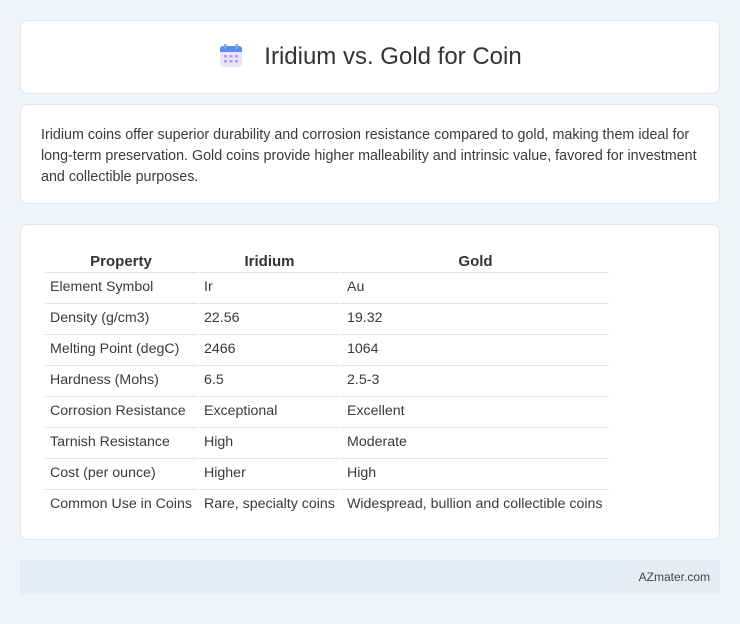 Image resolution: width=740 pixels, height=624 pixels. Describe the element at coordinates (269, 317) in the screenshot. I see `cell-iridium: 22.56` at that location.